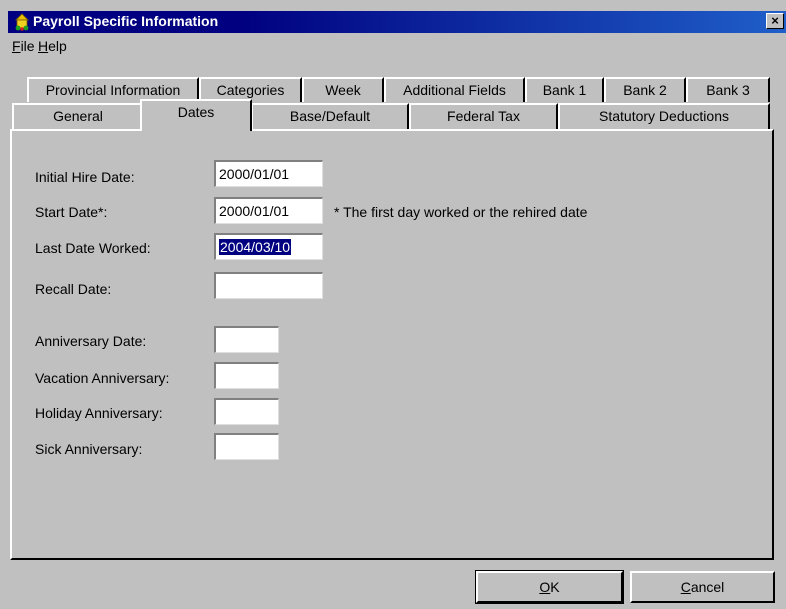  I want to click on tab-base-default: Base/Default, so click(330, 116).